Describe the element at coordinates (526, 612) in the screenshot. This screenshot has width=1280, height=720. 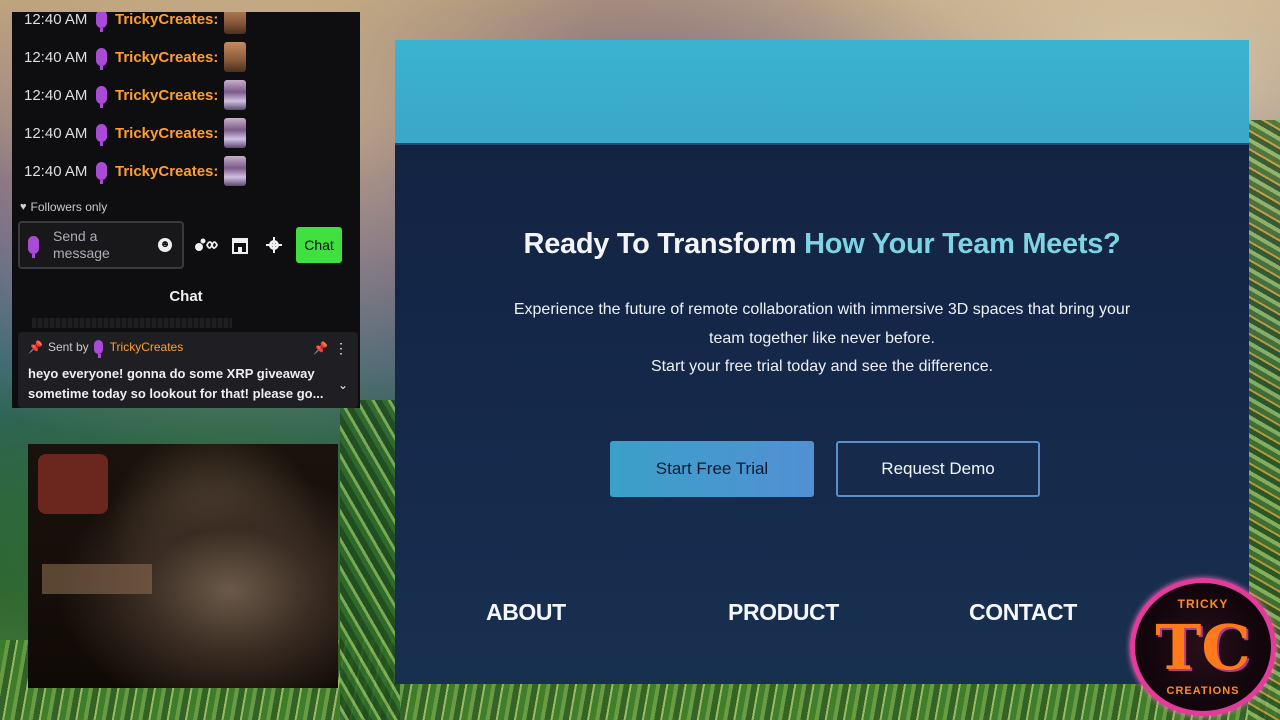
I see `footer-link-about: ABOUT` at that location.